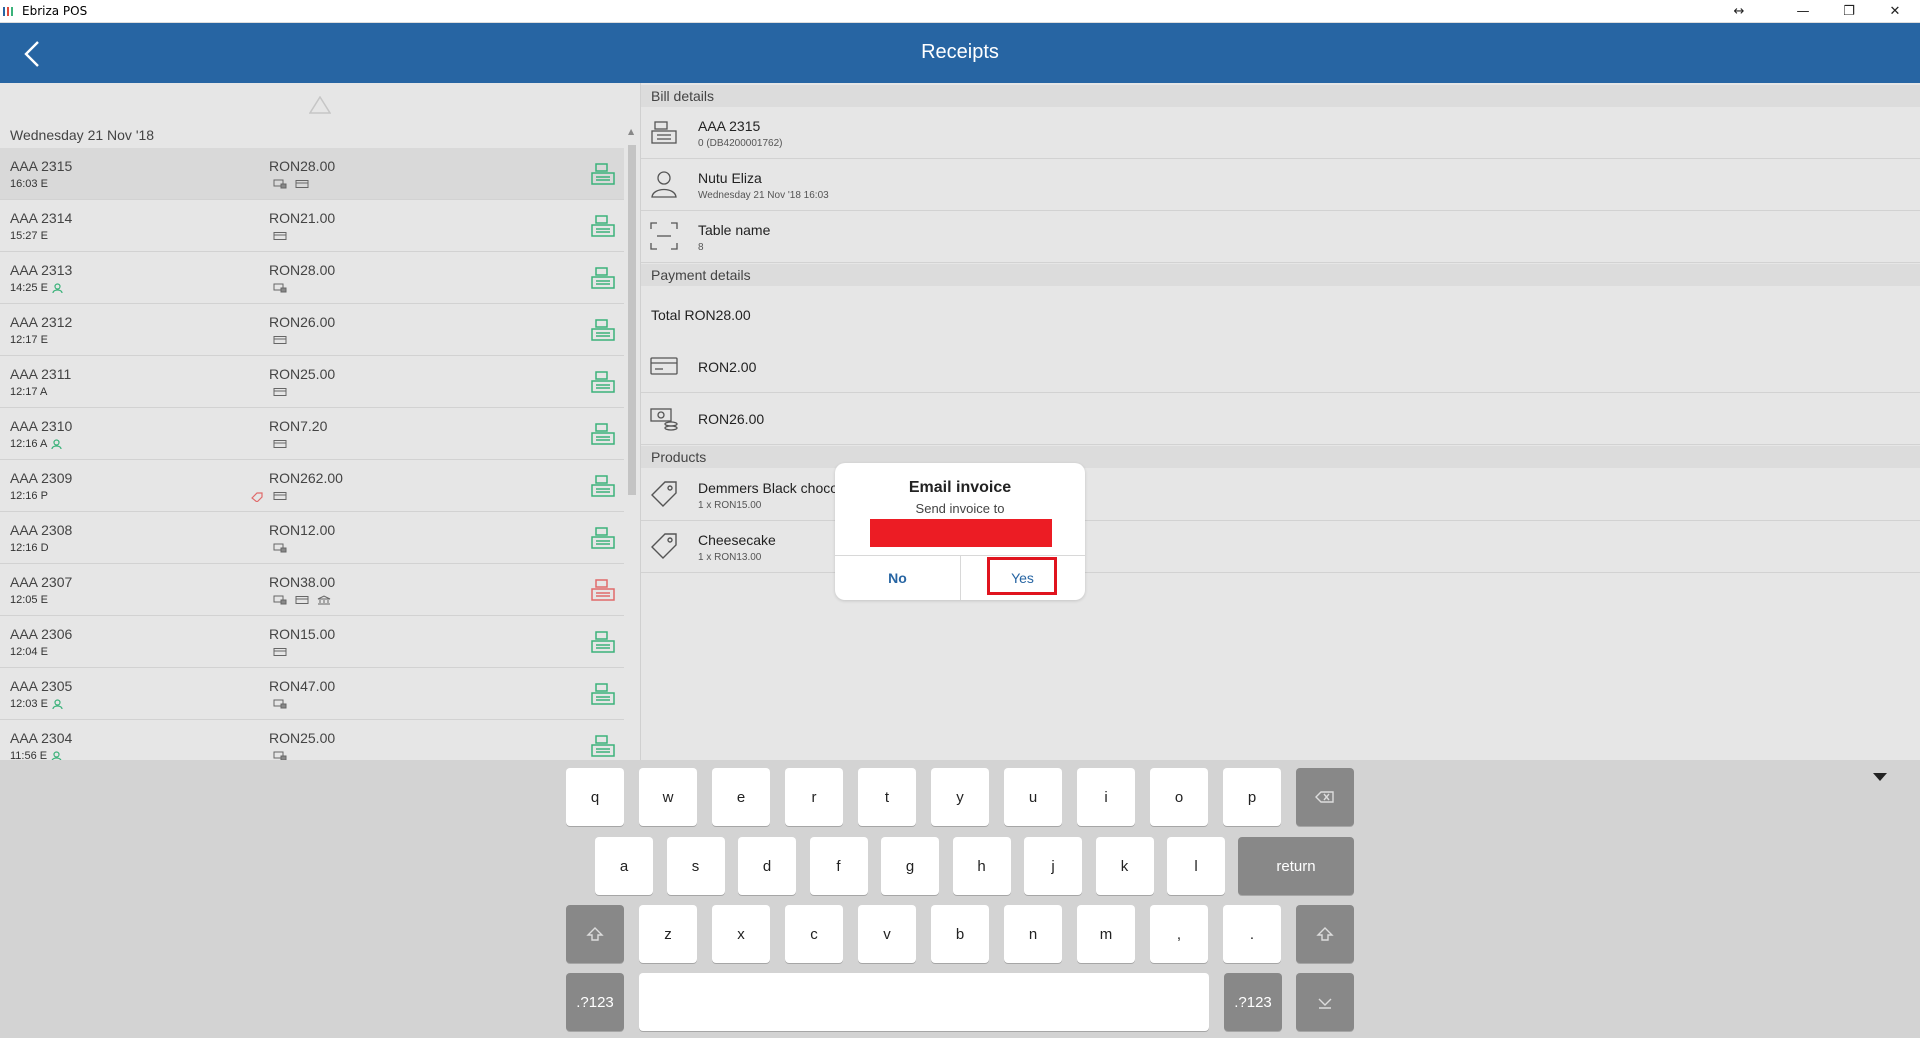 The width and height of the screenshot is (1920, 1038). What do you see at coordinates (257, 497) in the screenshot?
I see `discount-tag-icon` at bounding box center [257, 497].